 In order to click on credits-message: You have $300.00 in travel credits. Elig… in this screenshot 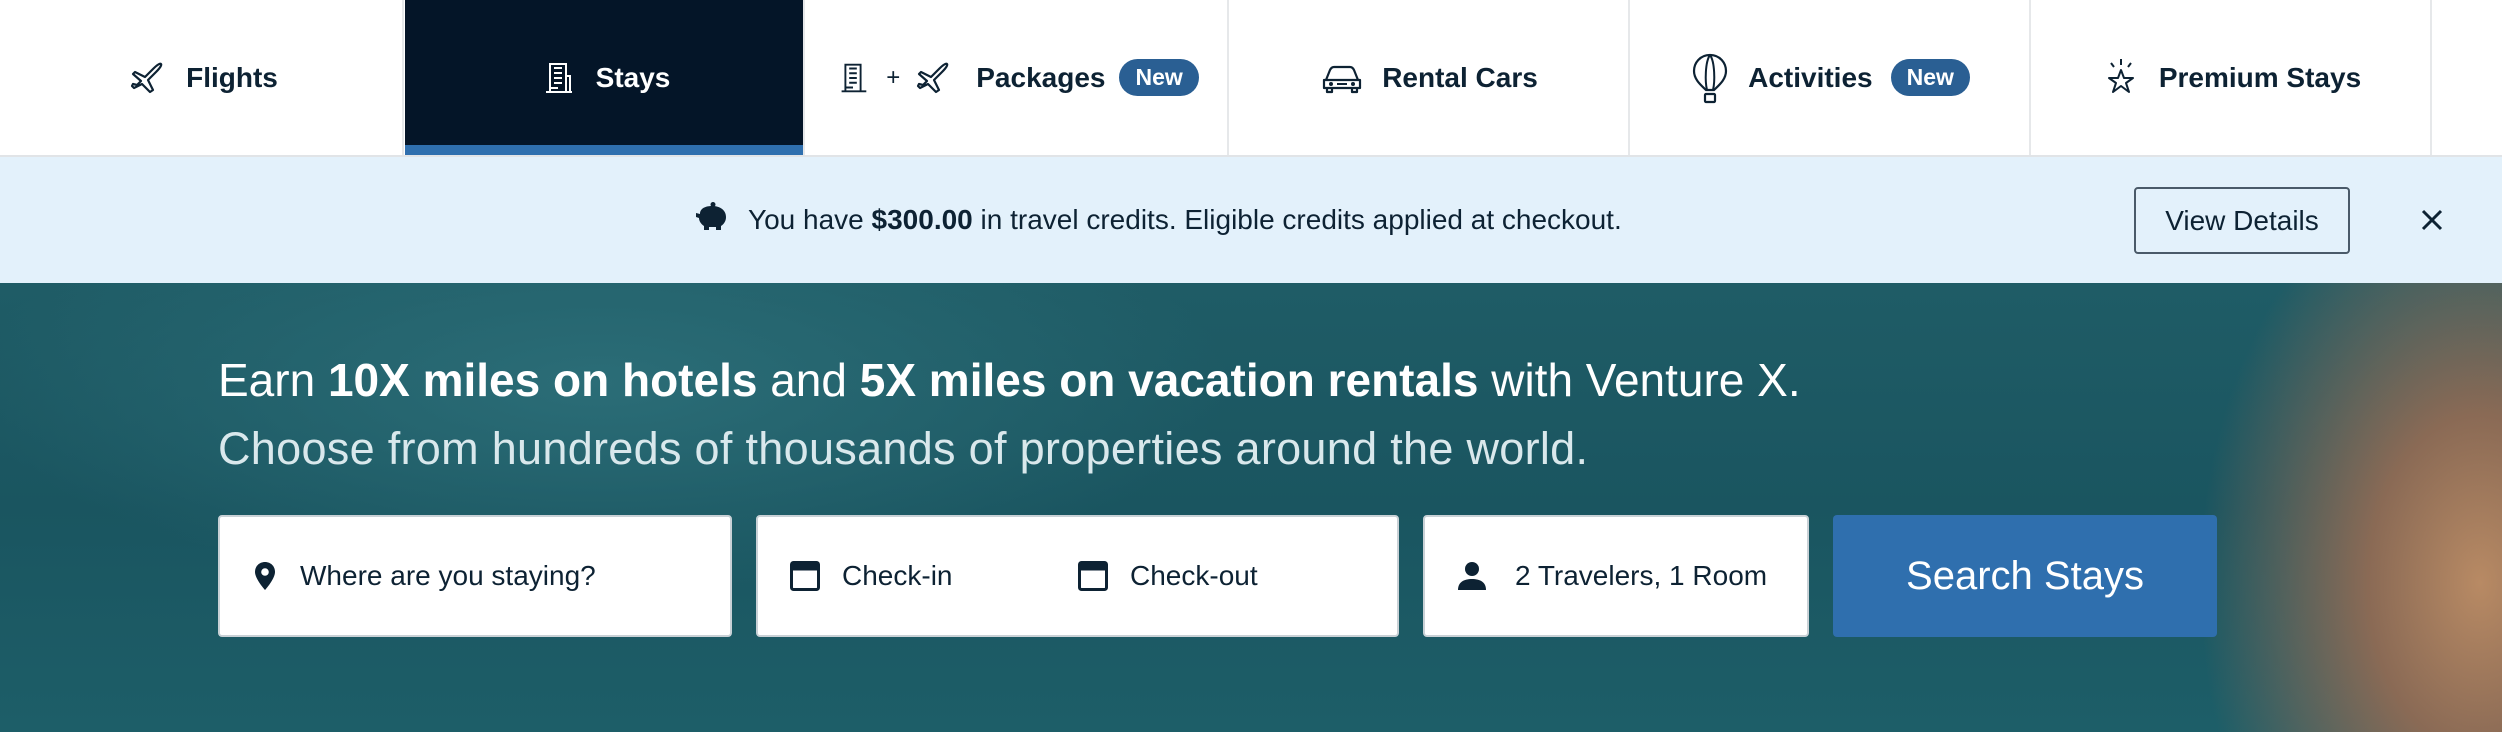, I will do `click(1158, 220)`.